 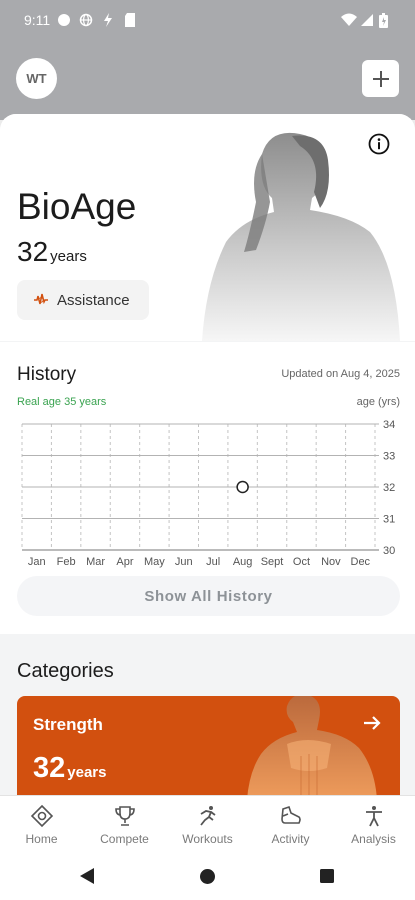 I want to click on nav-activity-label: Activity, so click(x=290, y=839).